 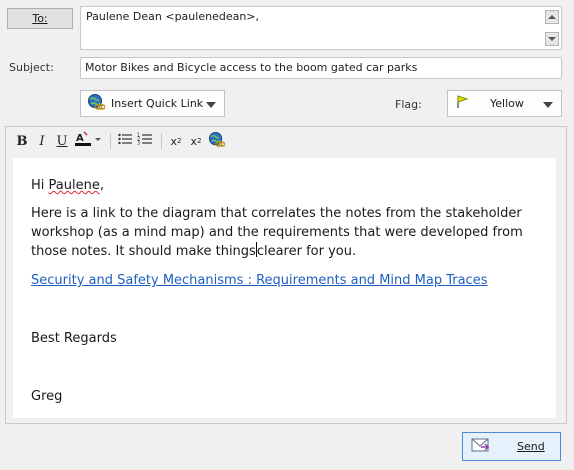 I want to click on format-toolbar: B I U A 1 2 3 x 2 x 2, so click(x=286, y=141).